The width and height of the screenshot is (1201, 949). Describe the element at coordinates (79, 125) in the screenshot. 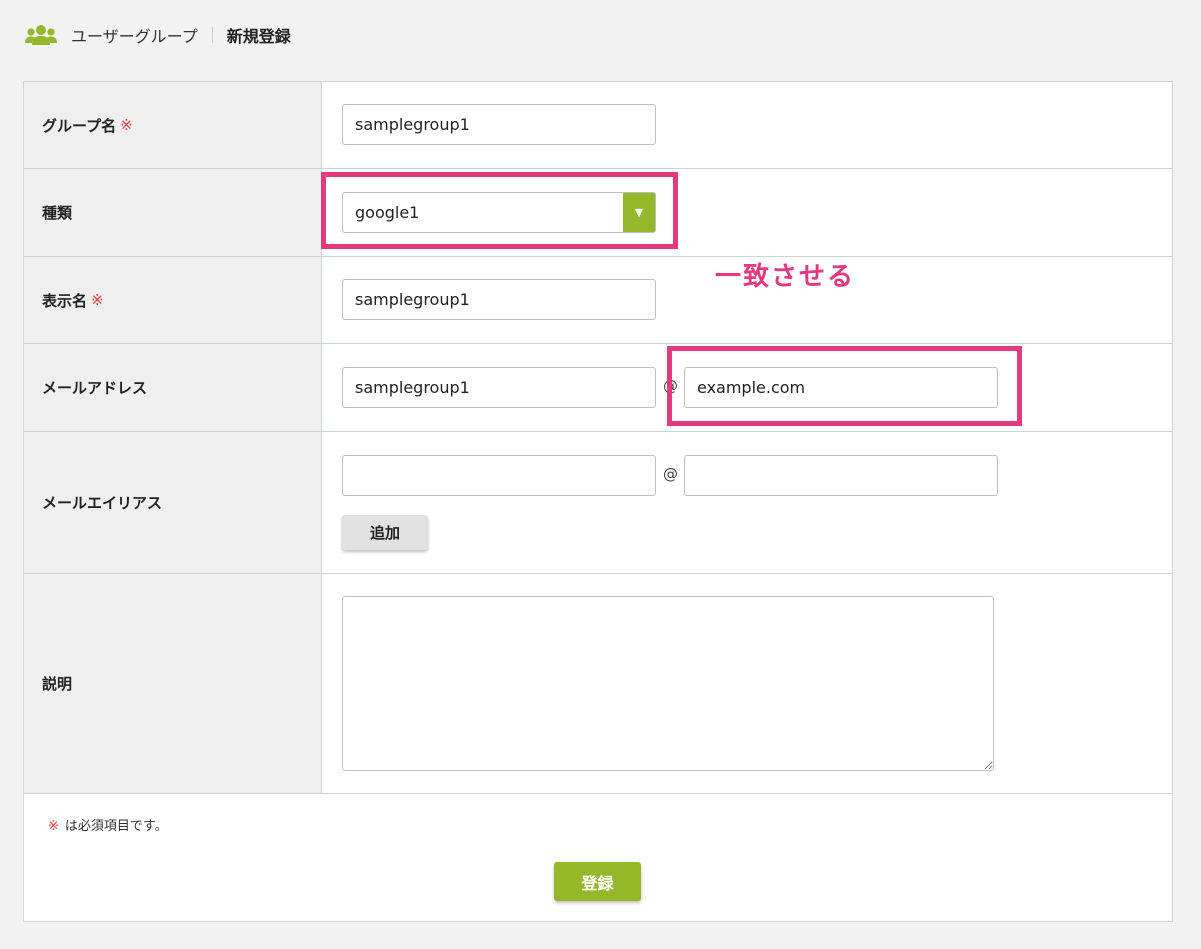

I see `group-name-label-text: グループ名` at that location.